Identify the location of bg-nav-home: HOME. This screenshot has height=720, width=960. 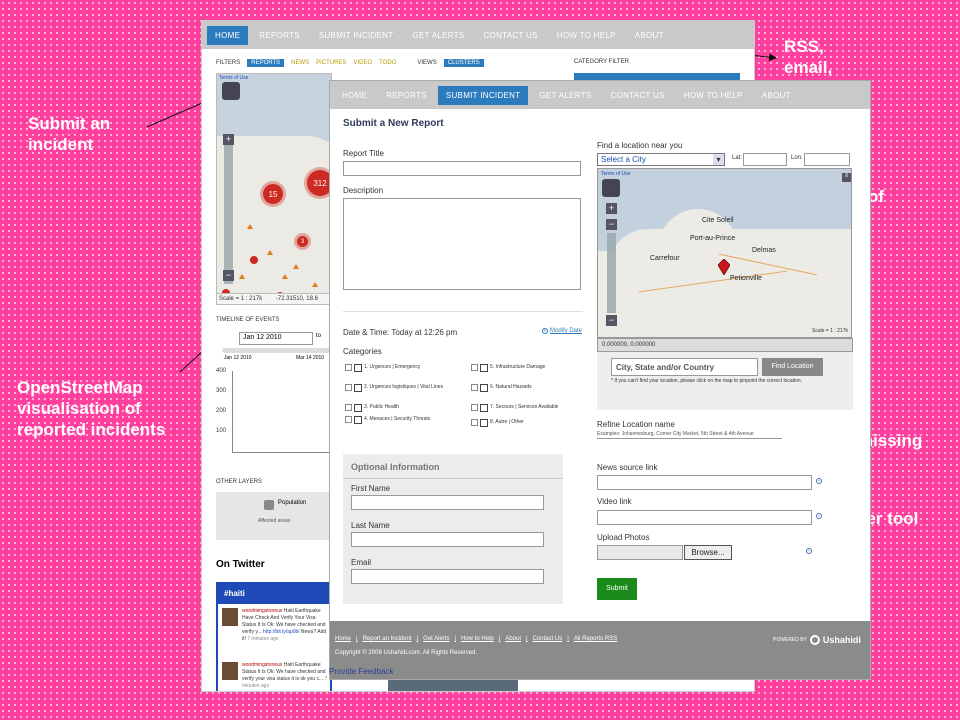
(228, 35).